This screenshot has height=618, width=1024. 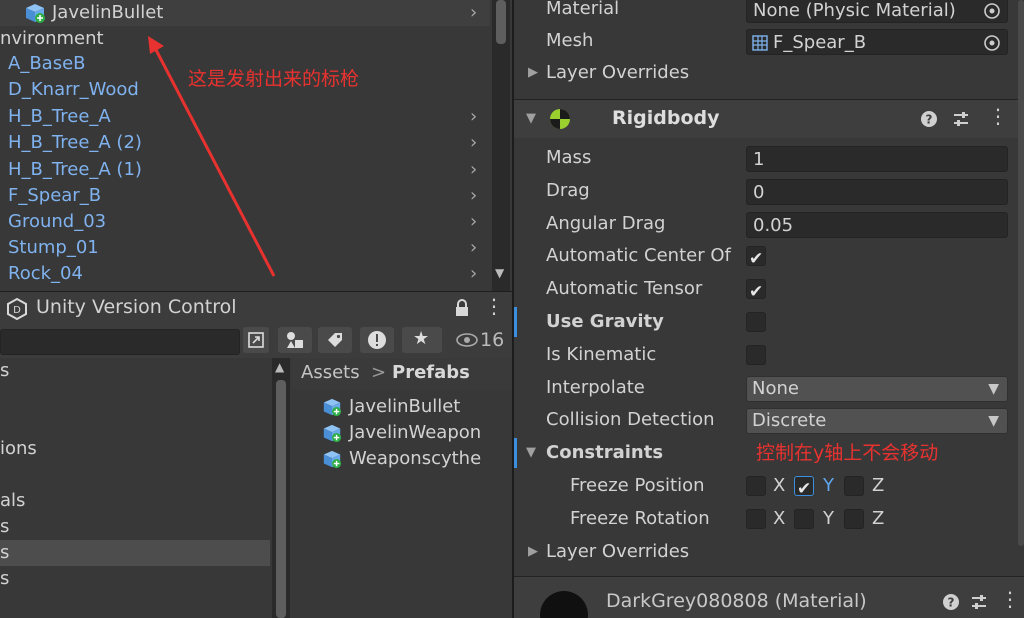 What do you see at coordinates (479, 340) in the screenshot?
I see `hidden-packages-toggle: 16` at bounding box center [479, 340].